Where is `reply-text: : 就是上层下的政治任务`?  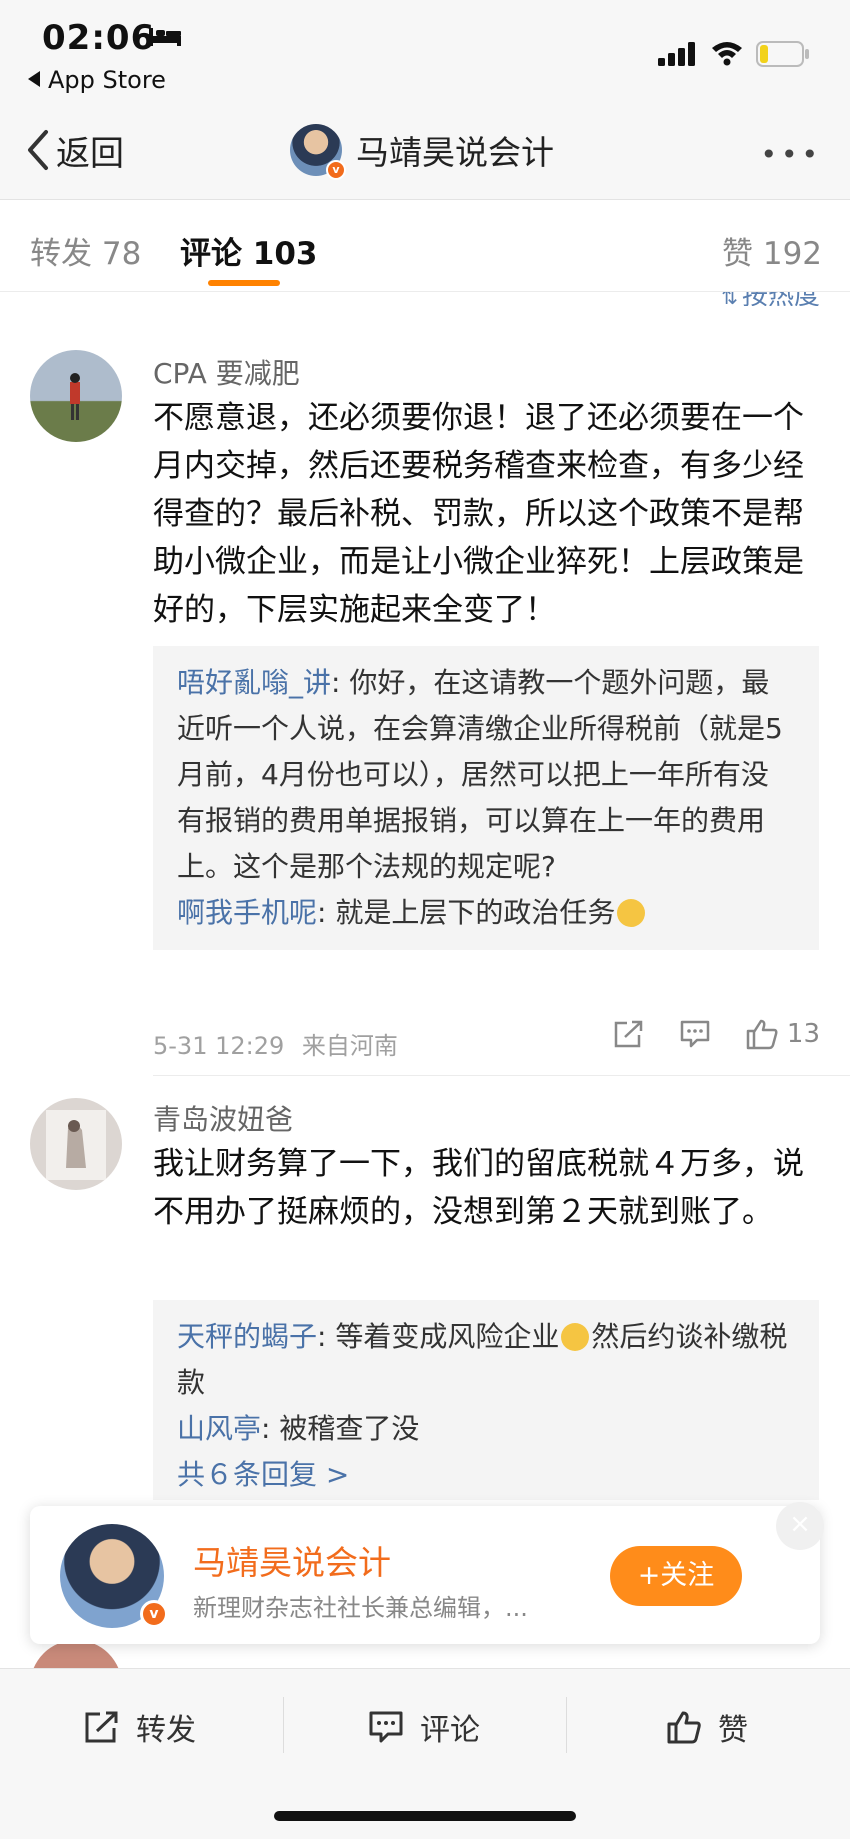 reply-text: : 就是上层下的政治任务 is located at coordinates (466, 912).